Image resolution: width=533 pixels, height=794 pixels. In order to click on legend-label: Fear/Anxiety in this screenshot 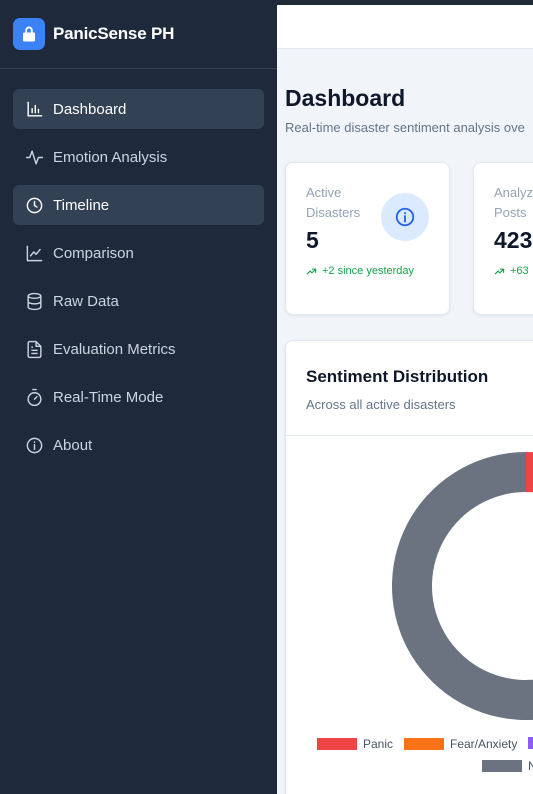, I will do `click(484, 744)`.